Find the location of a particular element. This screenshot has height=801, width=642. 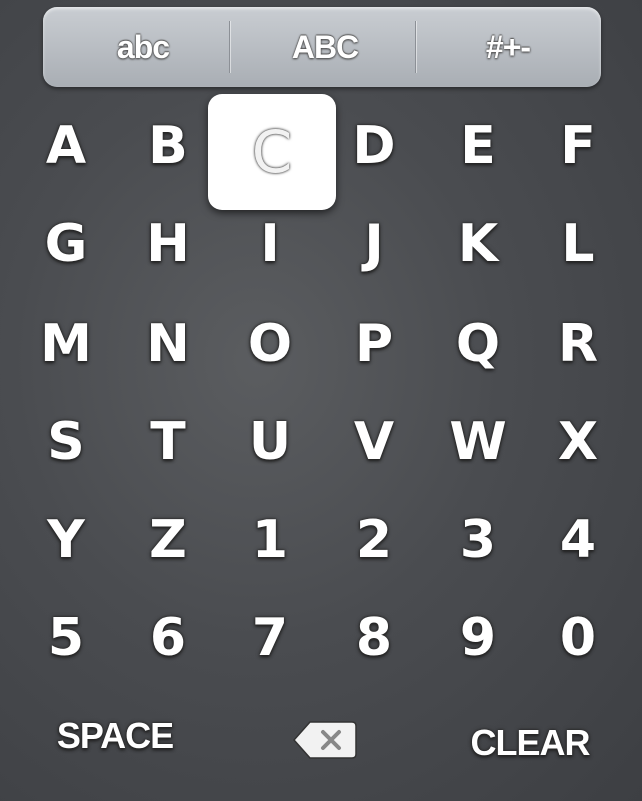

key-label: S is located at coordinates (66, 442).